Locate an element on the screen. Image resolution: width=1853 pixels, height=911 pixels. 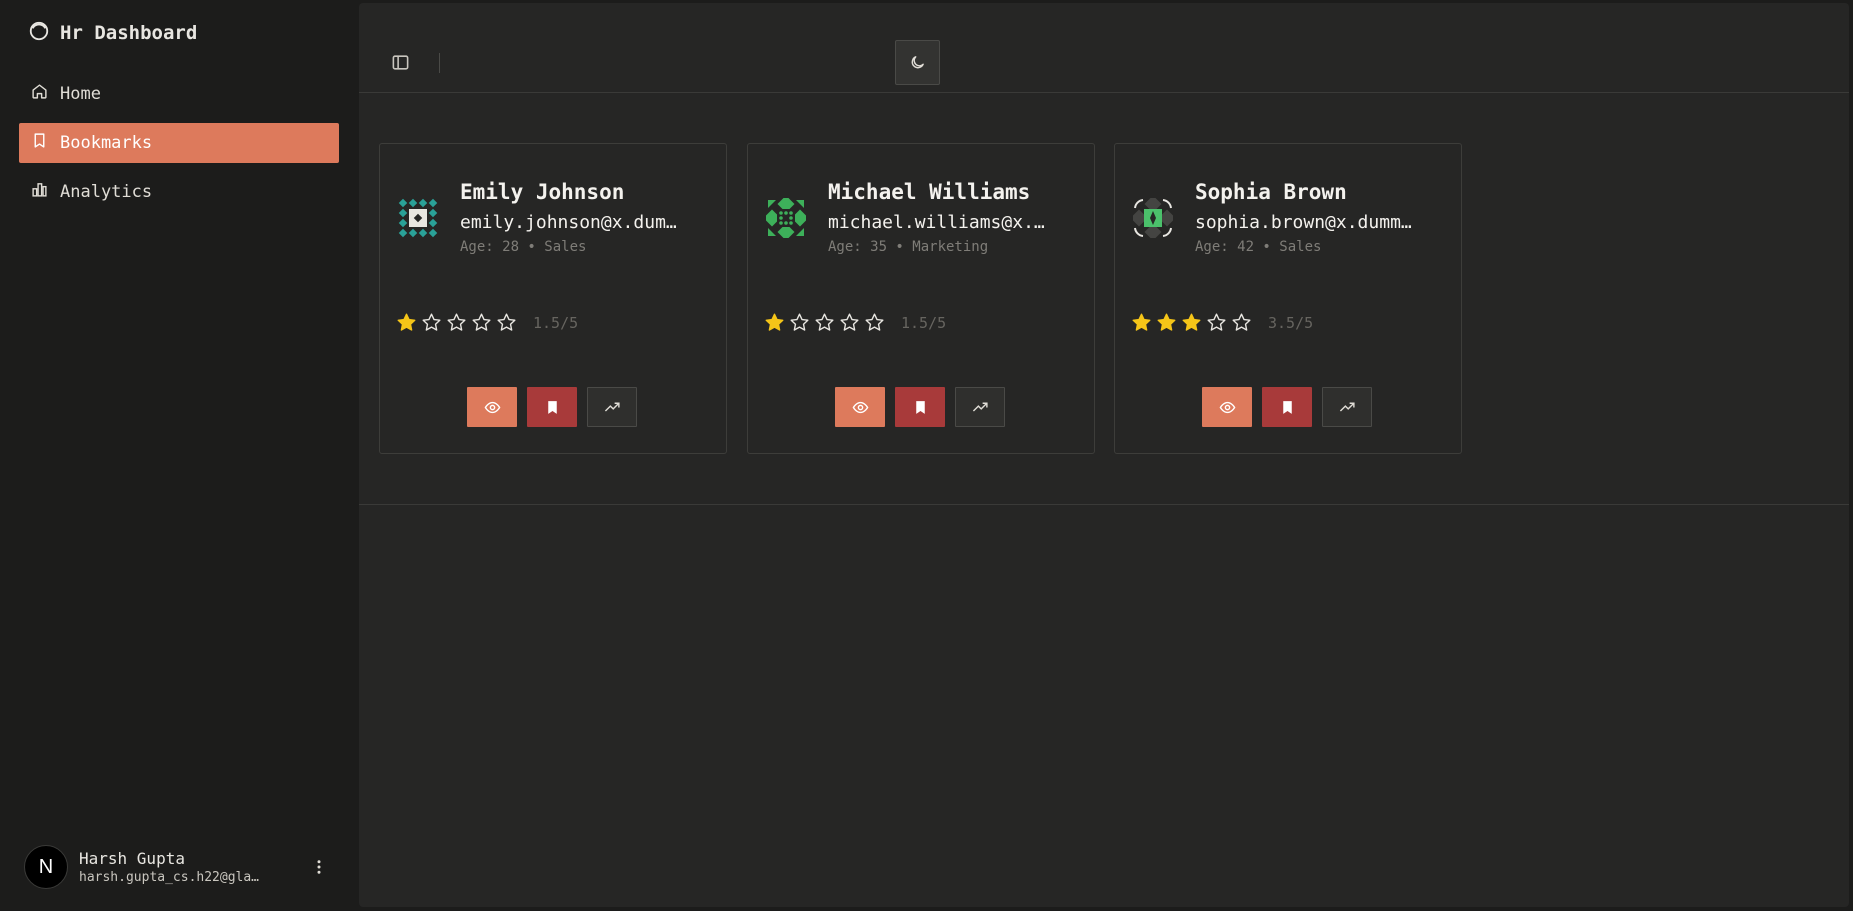
employee-name: Emily Johnson is located at coordinates (542, 192).